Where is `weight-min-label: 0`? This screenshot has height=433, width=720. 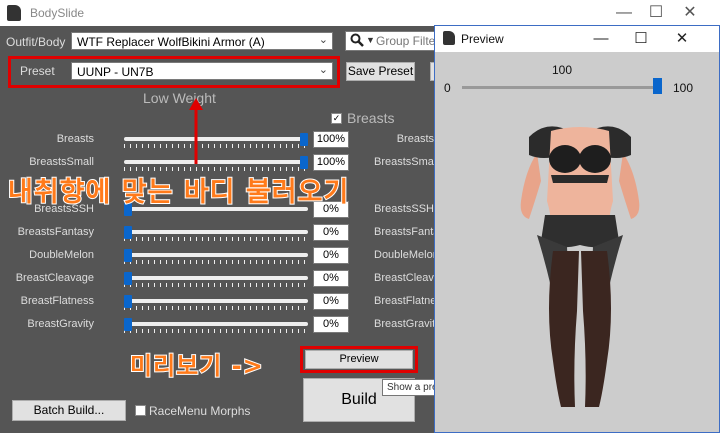
weight-min-label: 0 is located at coordinates (447, 88).